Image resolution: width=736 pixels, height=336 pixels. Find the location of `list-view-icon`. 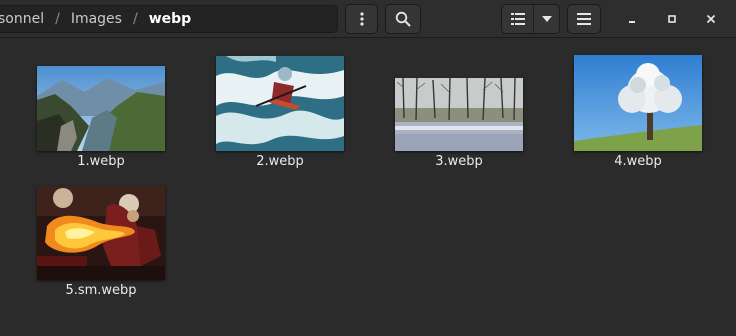

list-view-icon is located at coordinates (517, 19).